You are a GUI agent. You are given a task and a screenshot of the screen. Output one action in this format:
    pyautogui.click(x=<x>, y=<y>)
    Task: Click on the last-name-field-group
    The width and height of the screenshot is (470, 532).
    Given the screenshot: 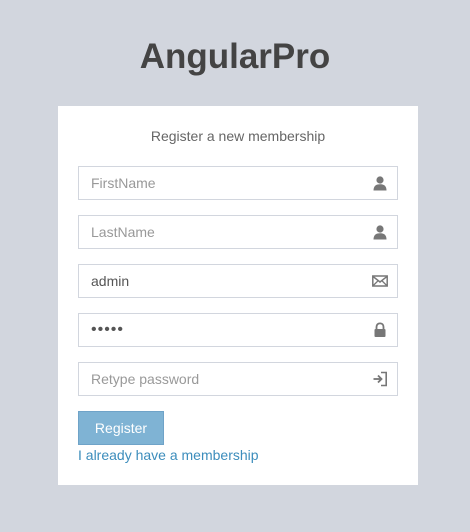 What is the action you would take?
    pyautogui.click(x=238, y=232)
    